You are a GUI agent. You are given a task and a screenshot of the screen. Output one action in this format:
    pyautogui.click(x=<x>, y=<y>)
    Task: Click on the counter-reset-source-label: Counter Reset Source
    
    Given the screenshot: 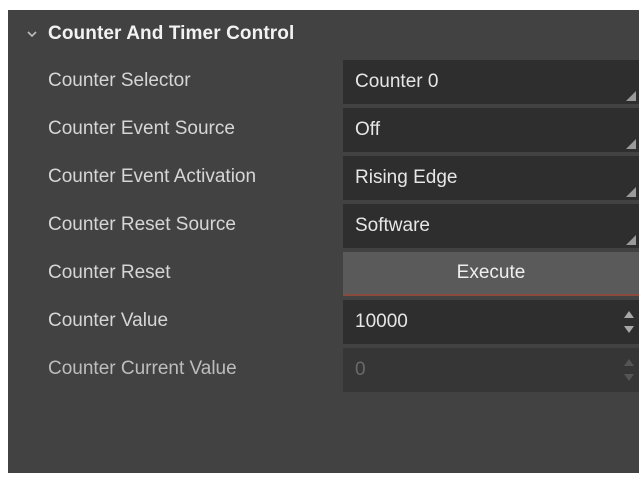 What is the action you would take?
    pyautogui.click(x=142, y=224)
    